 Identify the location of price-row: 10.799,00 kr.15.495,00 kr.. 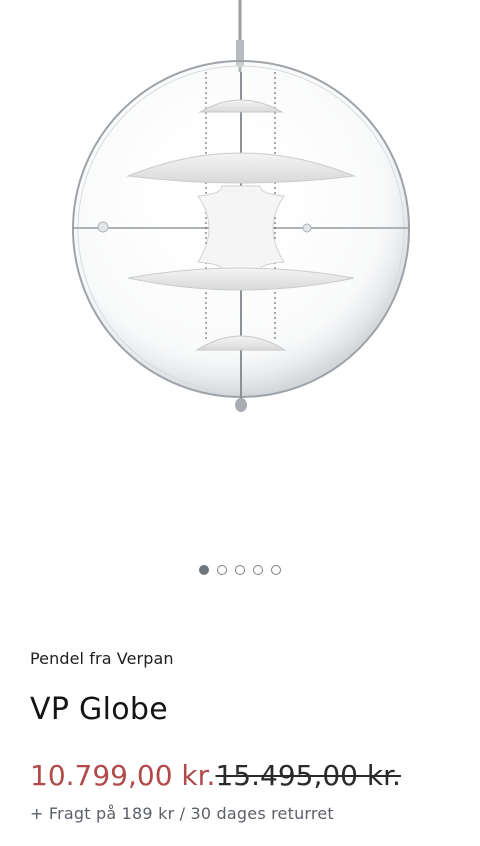
(245, 776).